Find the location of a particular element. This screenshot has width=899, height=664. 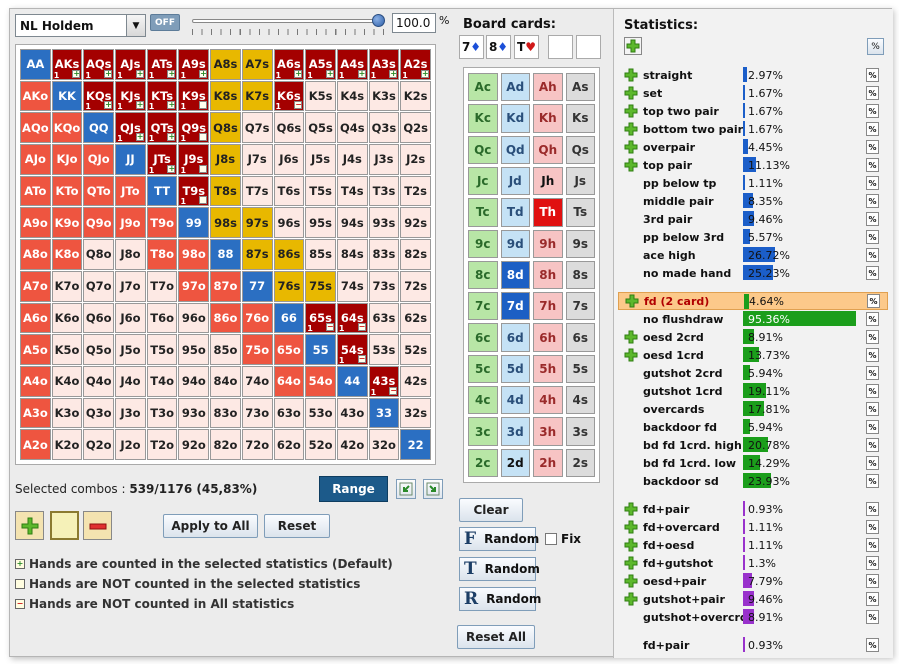

hand-cell-86o: 86o is located at coordinates (225, 318).